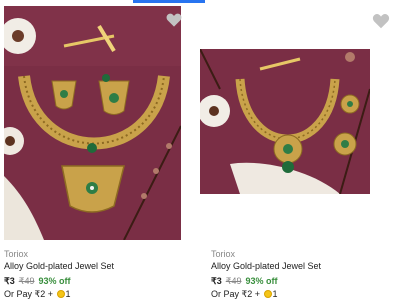 The image size is (400, 304). Describe the element at coordinates (169, 1) in the screenshot. I see `active-tab-indicator` at that location.